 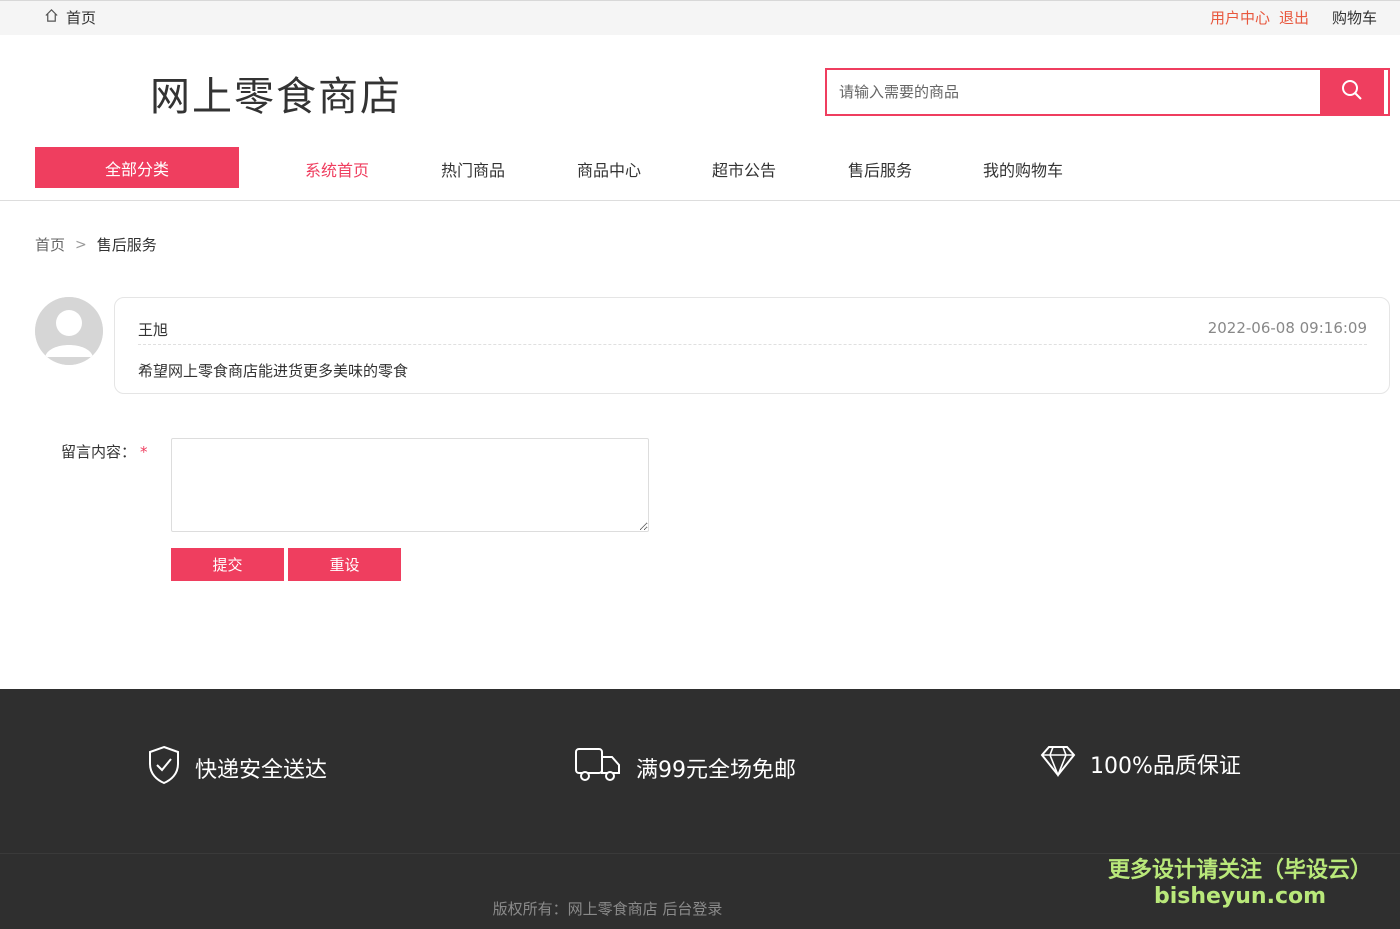 I want to click on message-author: 王旭, so click(x=153, y=330).